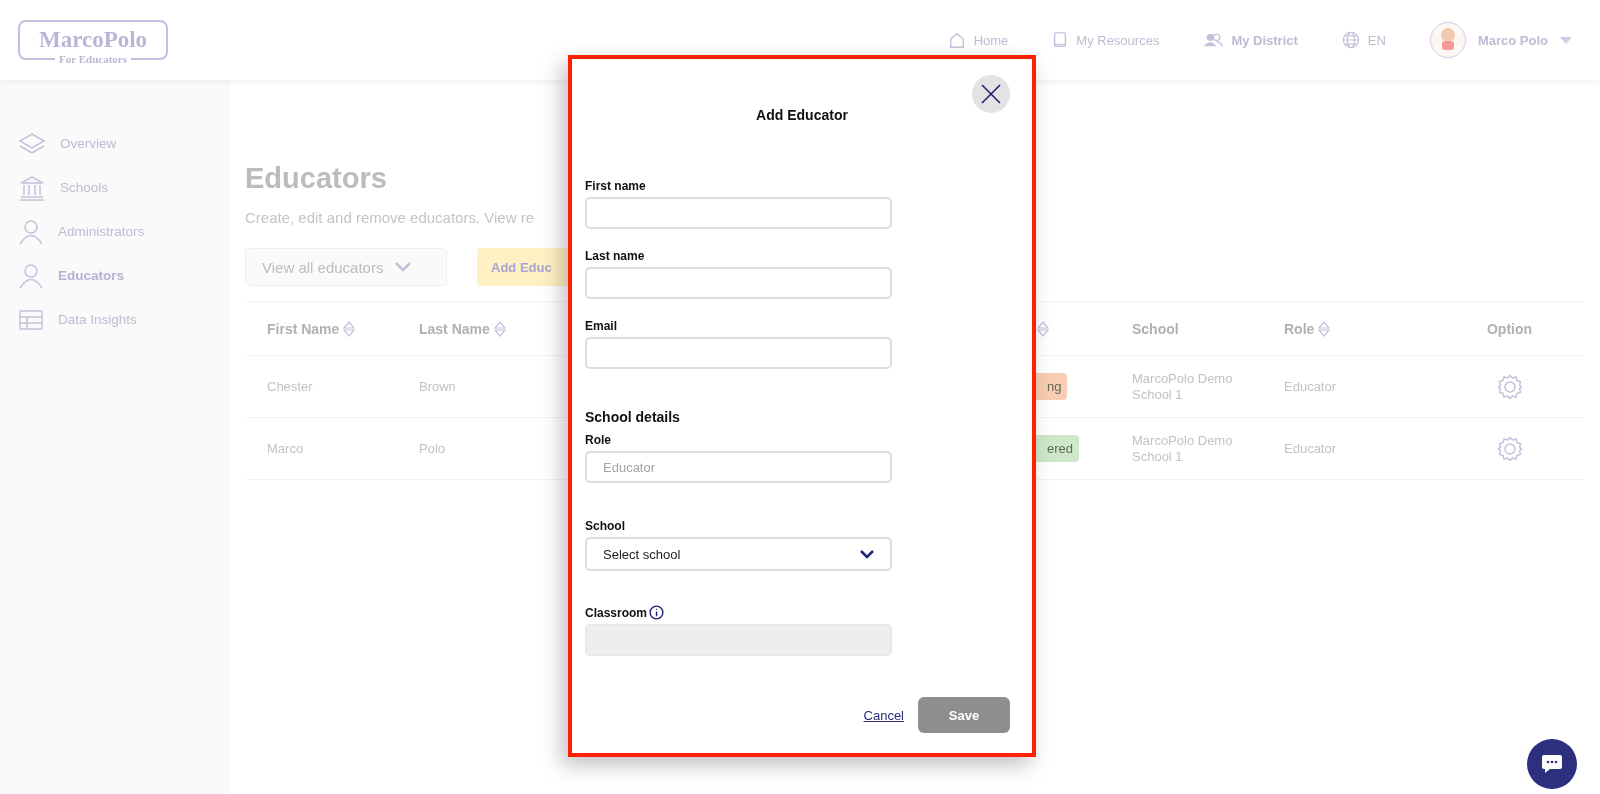 This screenshot has width=1600, height=794. I want to click on section-heading: School details, so click(633, 417).